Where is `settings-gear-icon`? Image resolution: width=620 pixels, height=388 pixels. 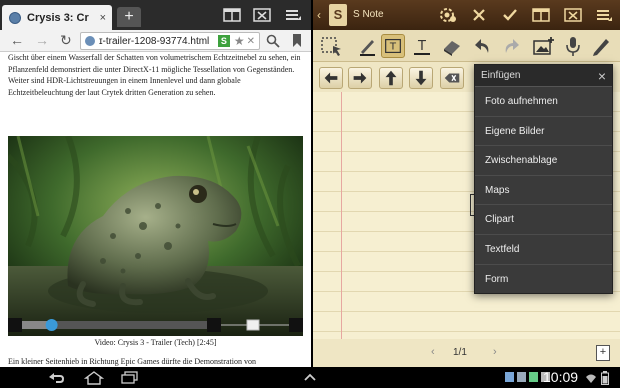
settings-gear-icon is located at coordinates (448, 15).